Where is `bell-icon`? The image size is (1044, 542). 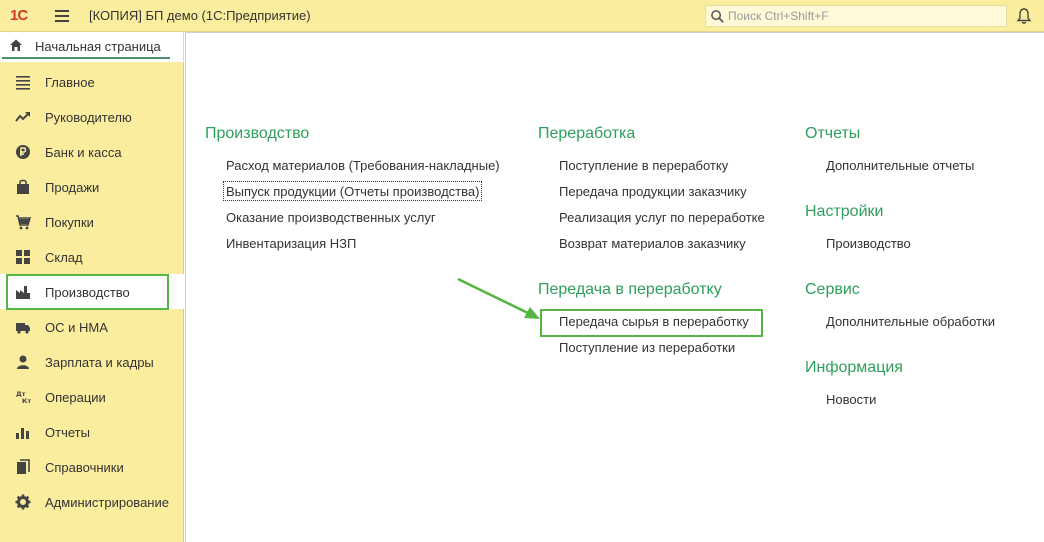
bell-icon is located at coordinates (1024, 16).